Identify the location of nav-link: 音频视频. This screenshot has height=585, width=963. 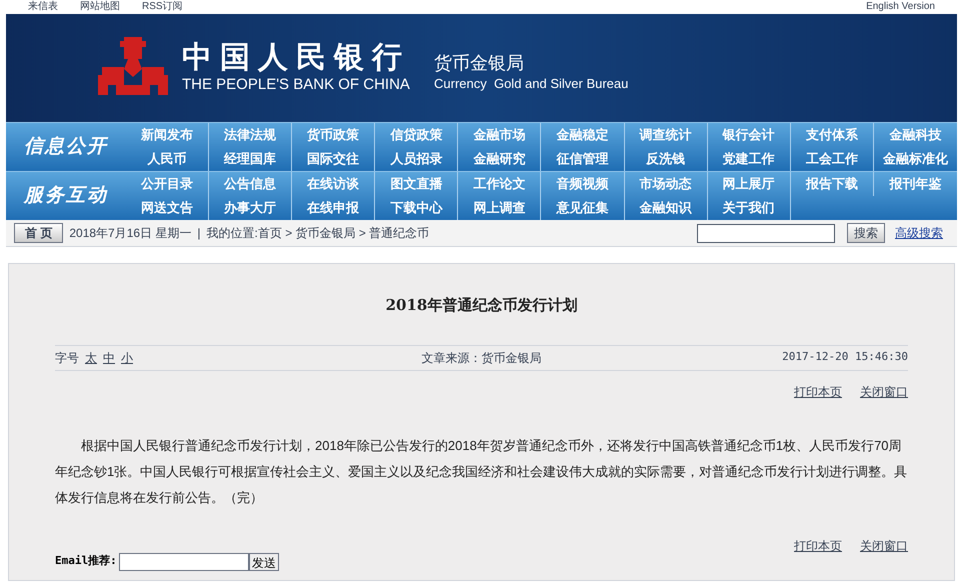
(583, 184).